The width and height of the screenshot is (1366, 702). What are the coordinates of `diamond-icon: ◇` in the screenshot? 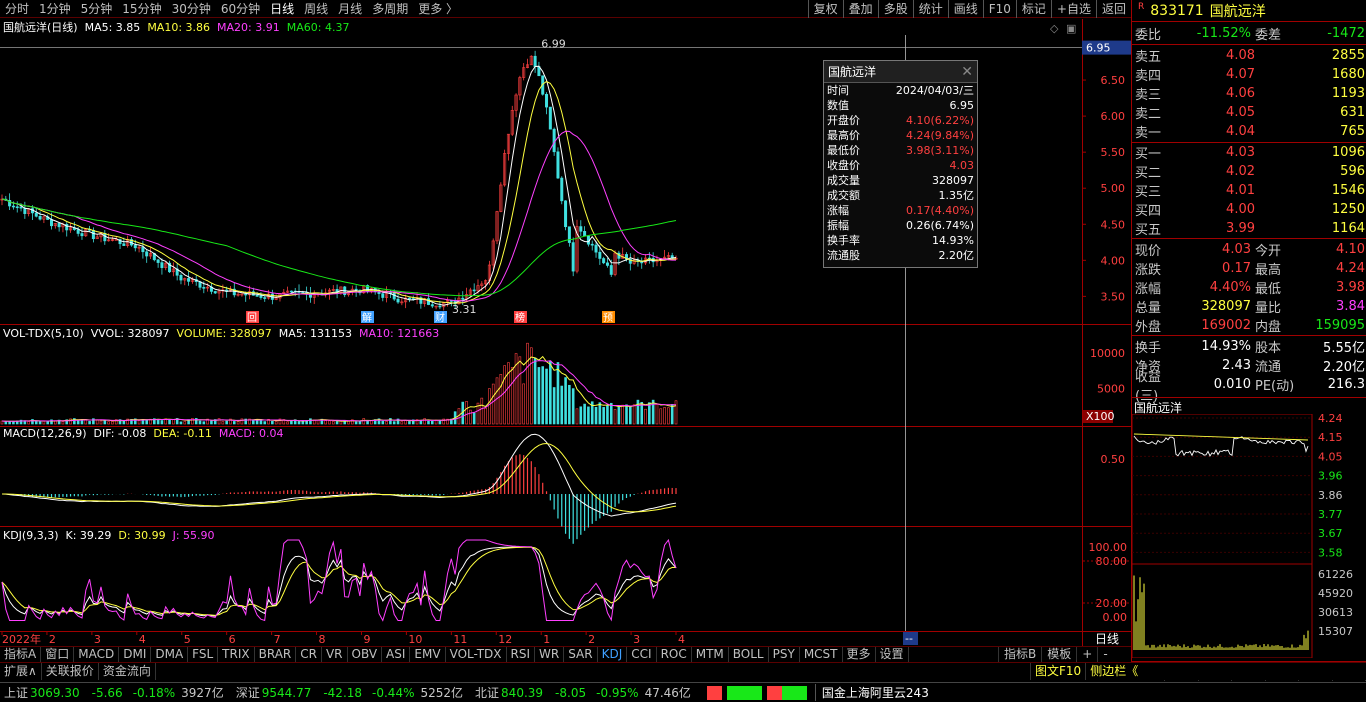 It's located at (1054, 28).